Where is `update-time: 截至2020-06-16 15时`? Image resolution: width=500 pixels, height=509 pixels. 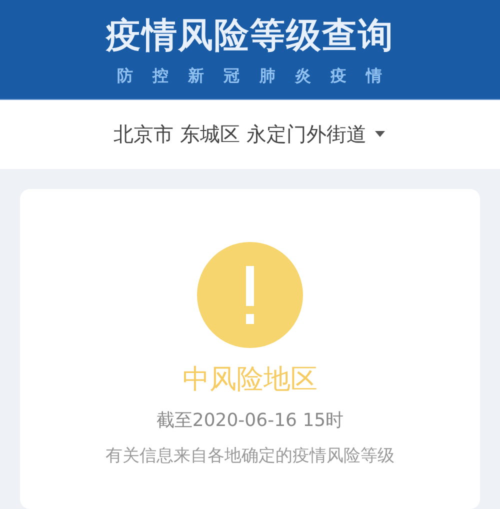
update-time: 截至2020-06-16 15时 is located at coordinates (250, 420).